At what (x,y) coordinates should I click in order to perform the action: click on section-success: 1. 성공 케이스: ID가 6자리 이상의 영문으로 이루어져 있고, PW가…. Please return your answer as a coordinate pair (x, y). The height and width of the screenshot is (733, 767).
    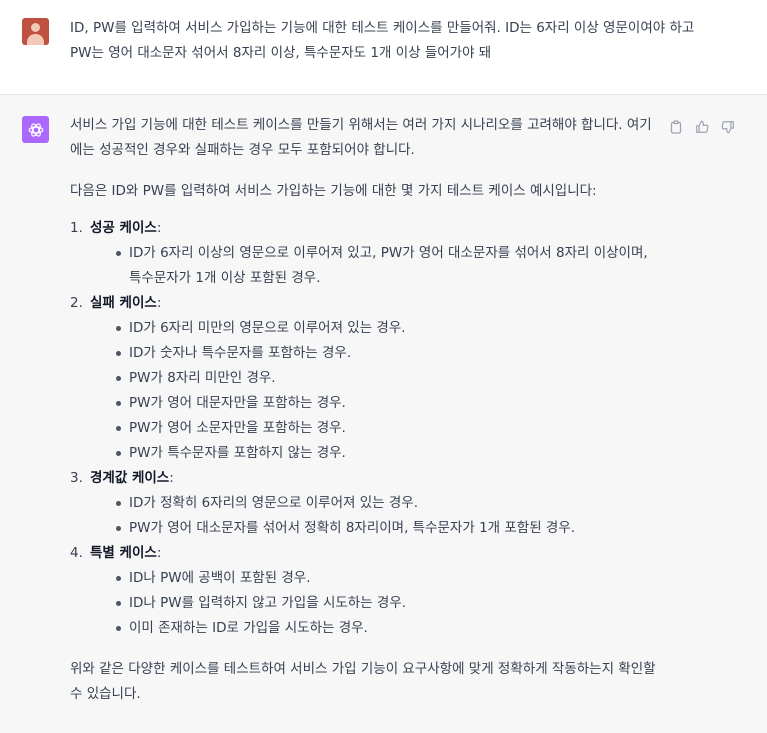
    Looking at the image, I should click on (365, 253).